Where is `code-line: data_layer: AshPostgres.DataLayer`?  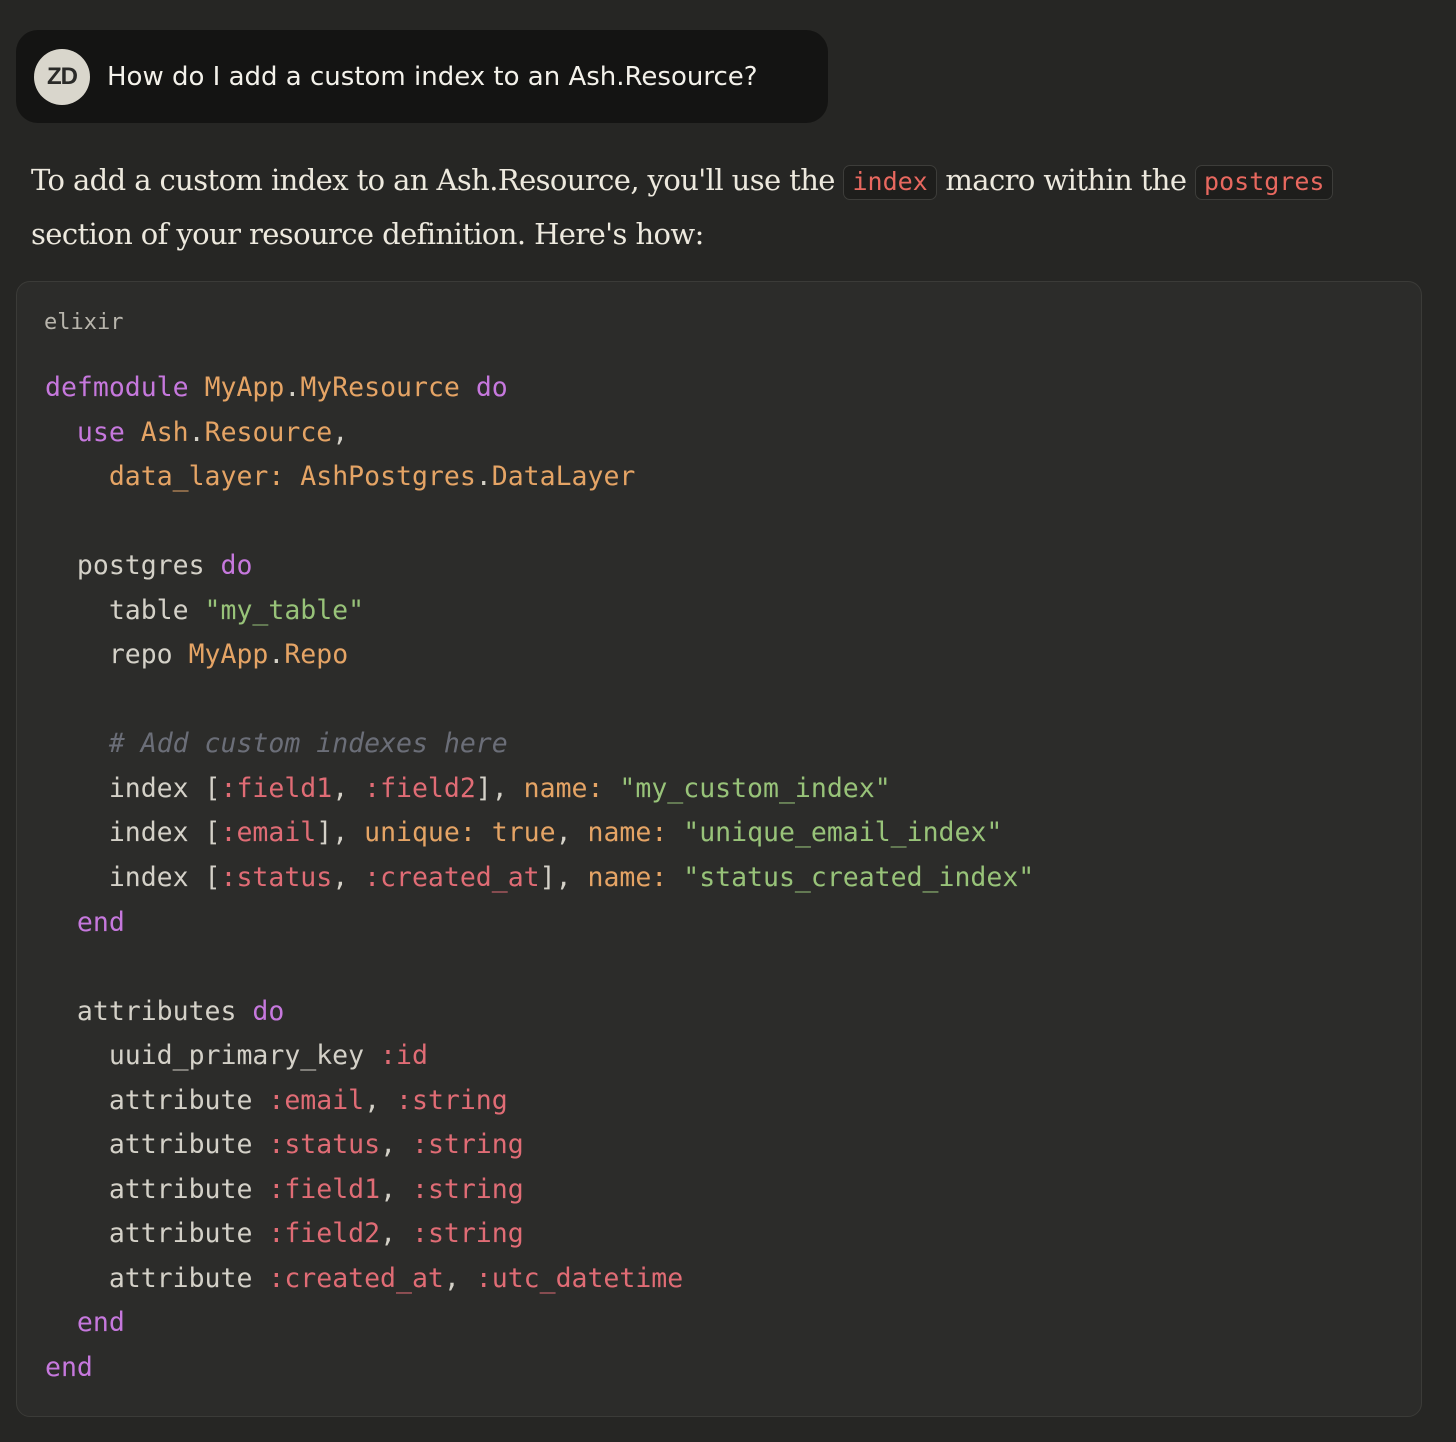
code-line: data_layer: AshPostgres.DataLayer is located at coordinates (539, 477).